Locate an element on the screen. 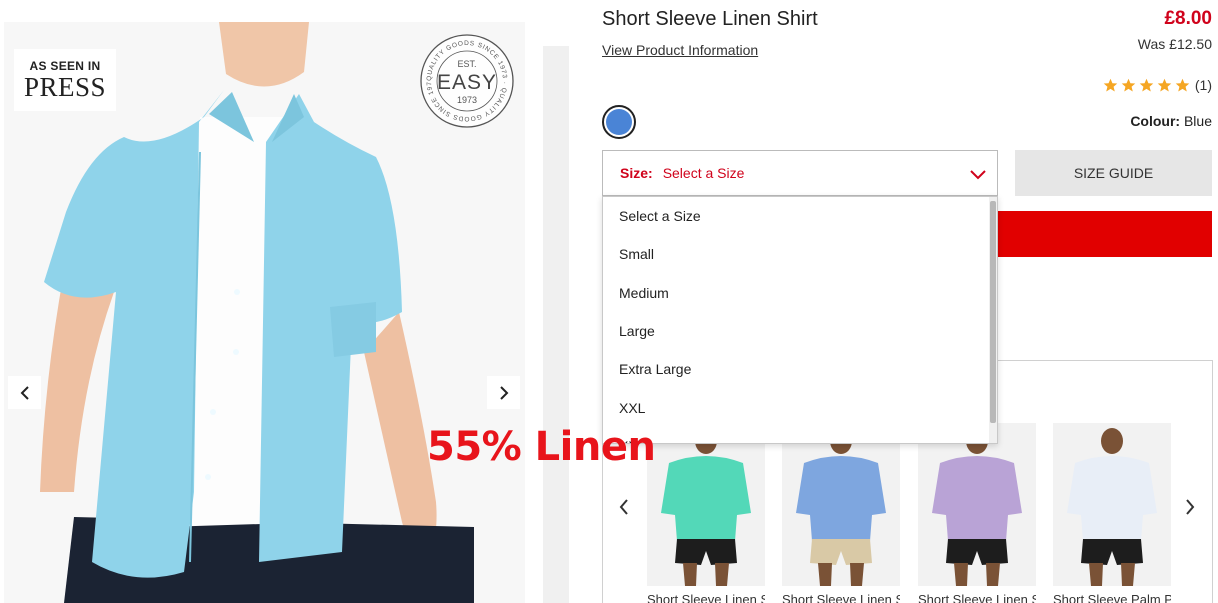 This screenshot has height=603, width=1218. carousel-next-button is located at coordinates (1190, 507).